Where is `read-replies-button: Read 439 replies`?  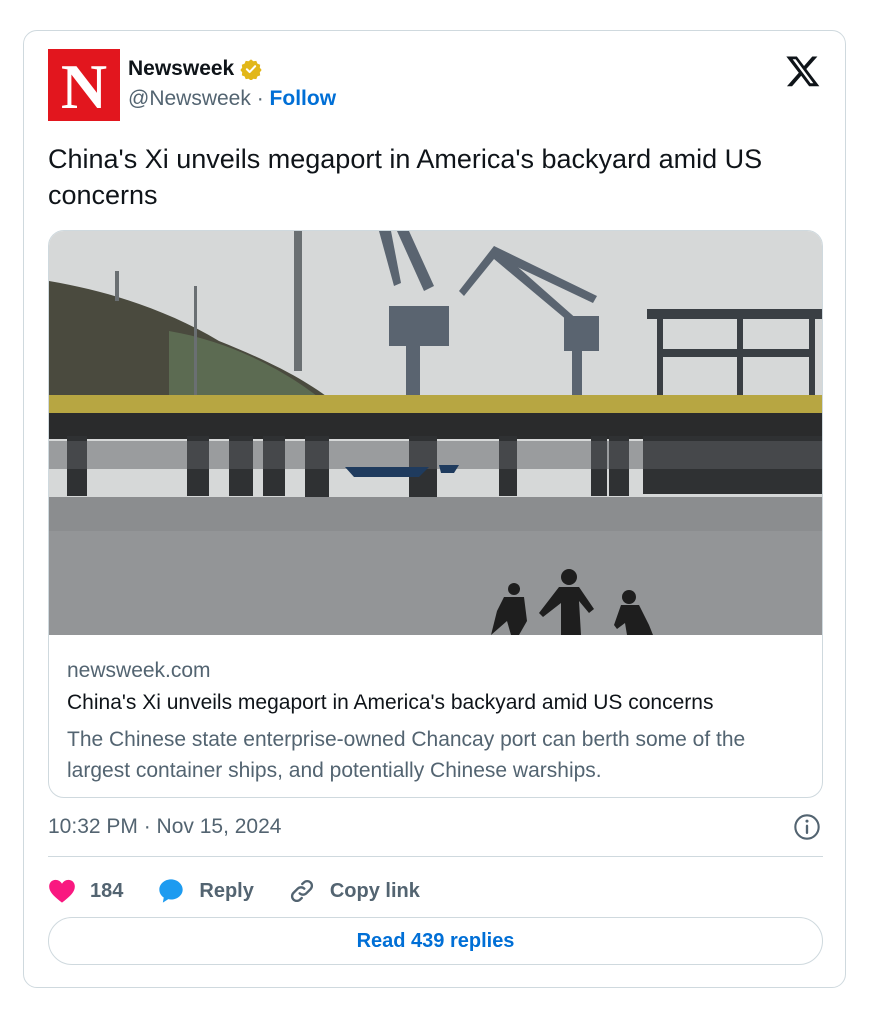 read-replies-button: Read 439 replies is located at coordinates (435, 941).